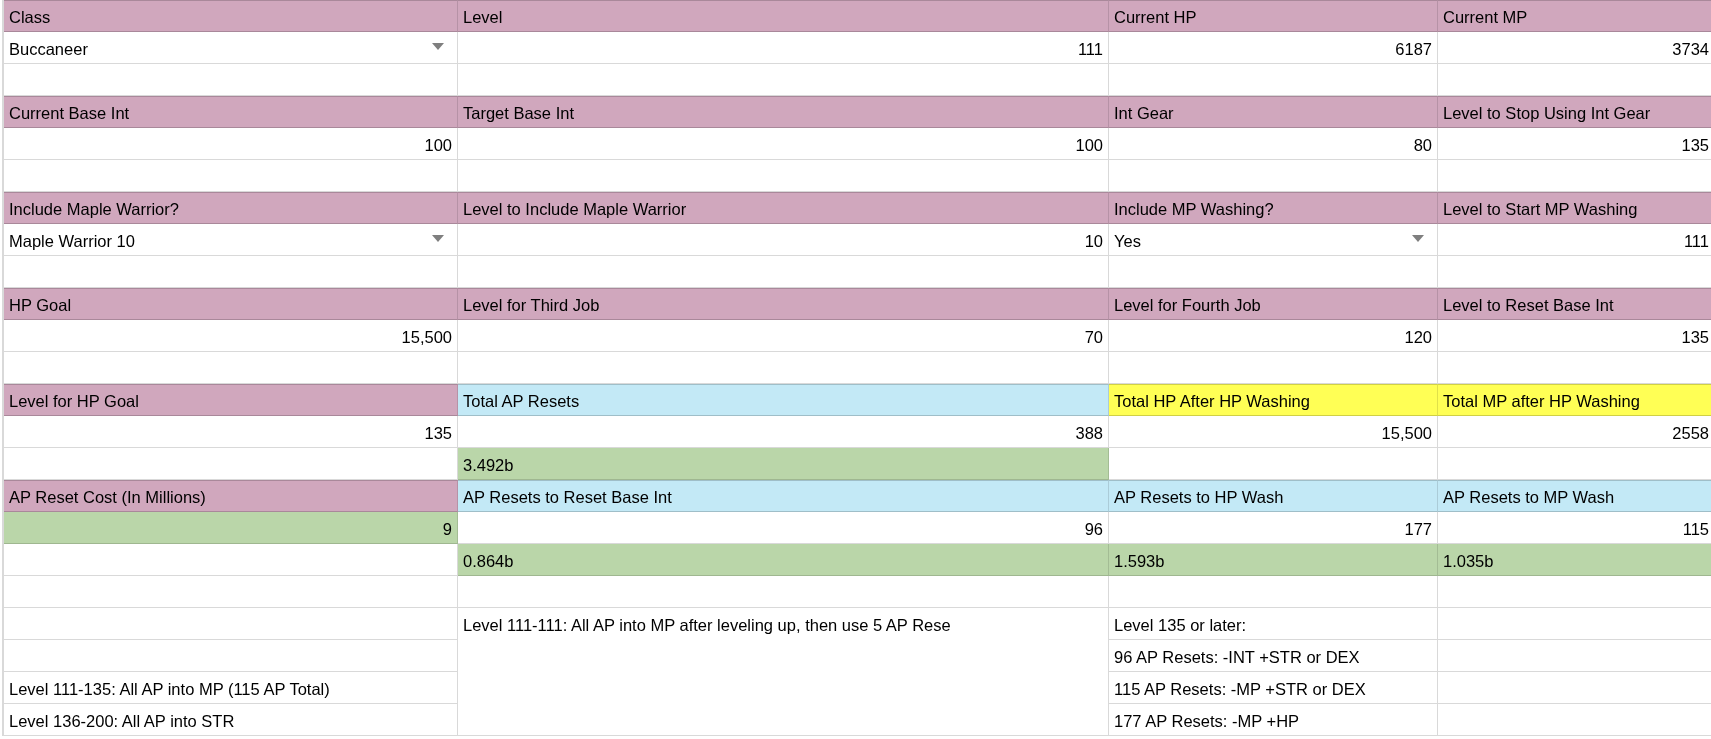 The height and width of the screenshot is (739, 1711). I want to click on column-header: Current MP, so click(1574, 16).